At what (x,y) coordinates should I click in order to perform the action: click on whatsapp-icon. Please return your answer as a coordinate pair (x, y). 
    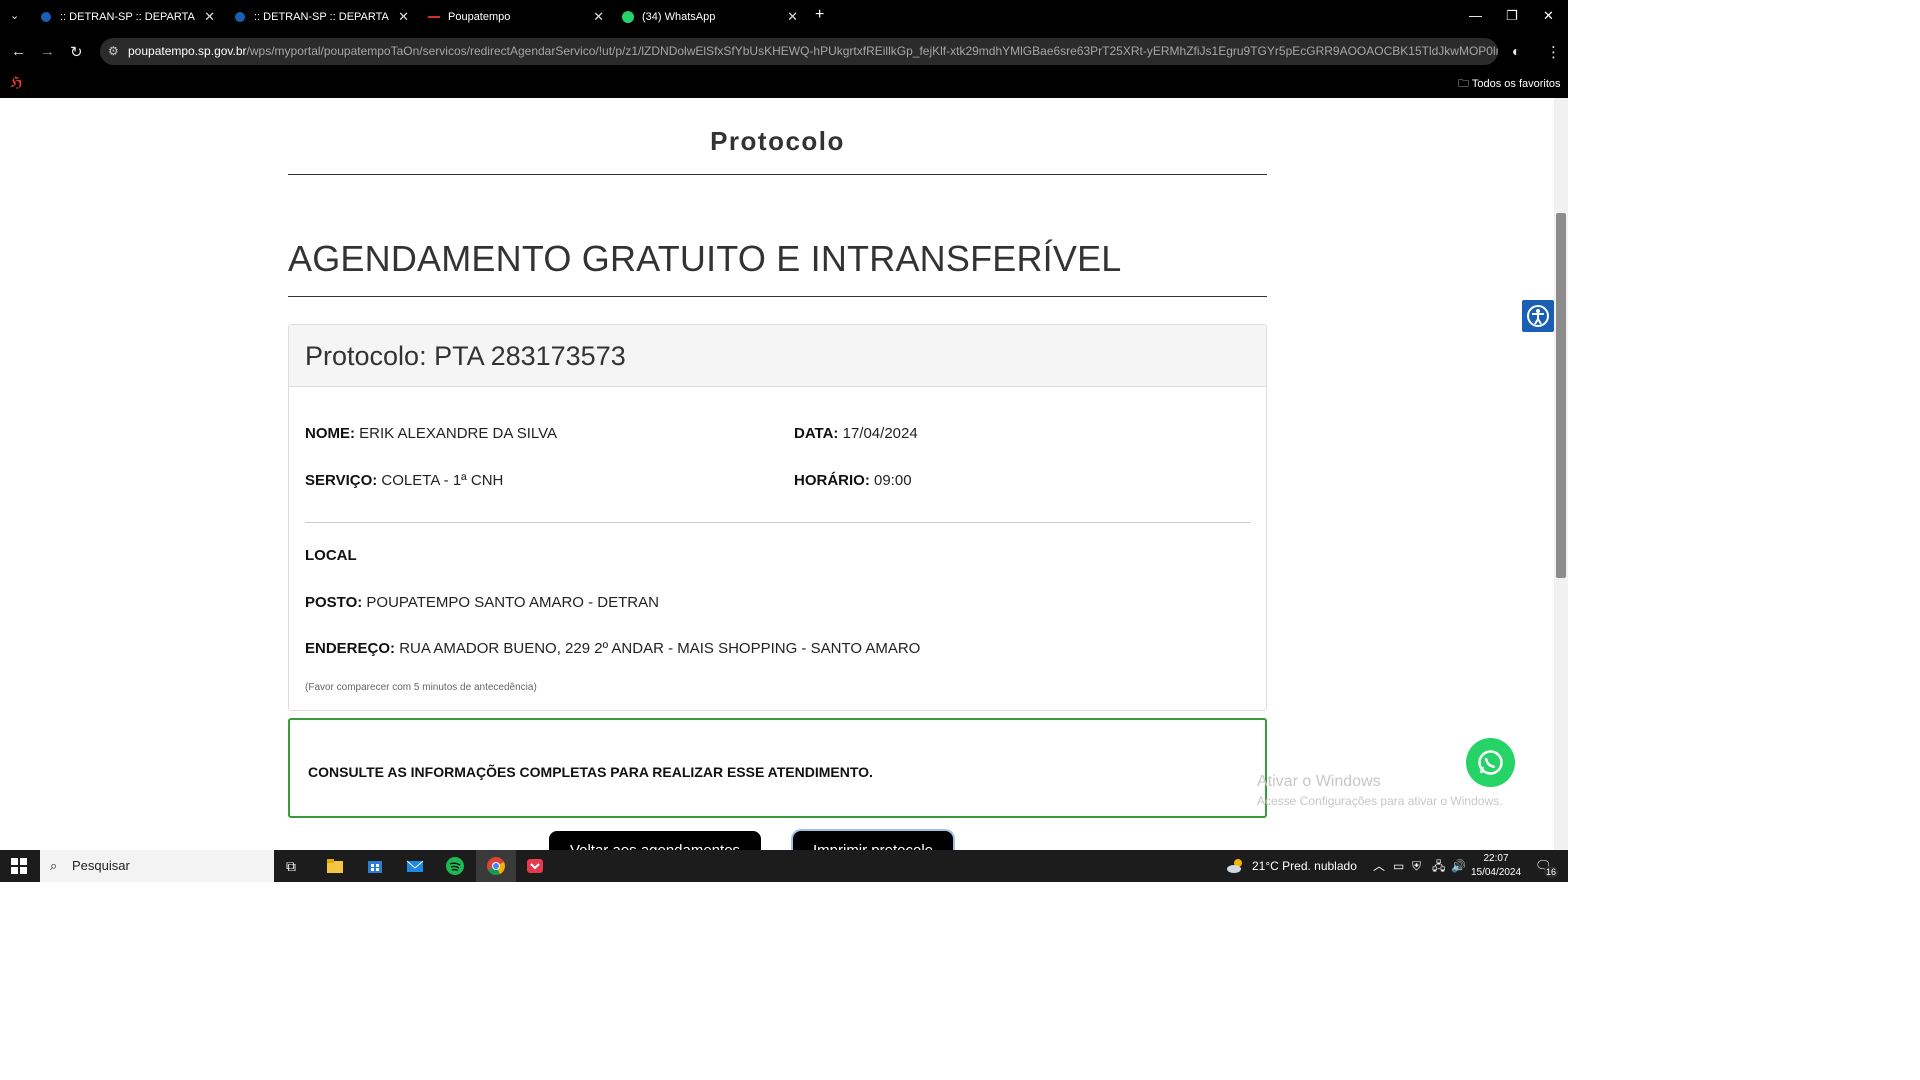
    Looking at the image, I should click on (1490, 762).